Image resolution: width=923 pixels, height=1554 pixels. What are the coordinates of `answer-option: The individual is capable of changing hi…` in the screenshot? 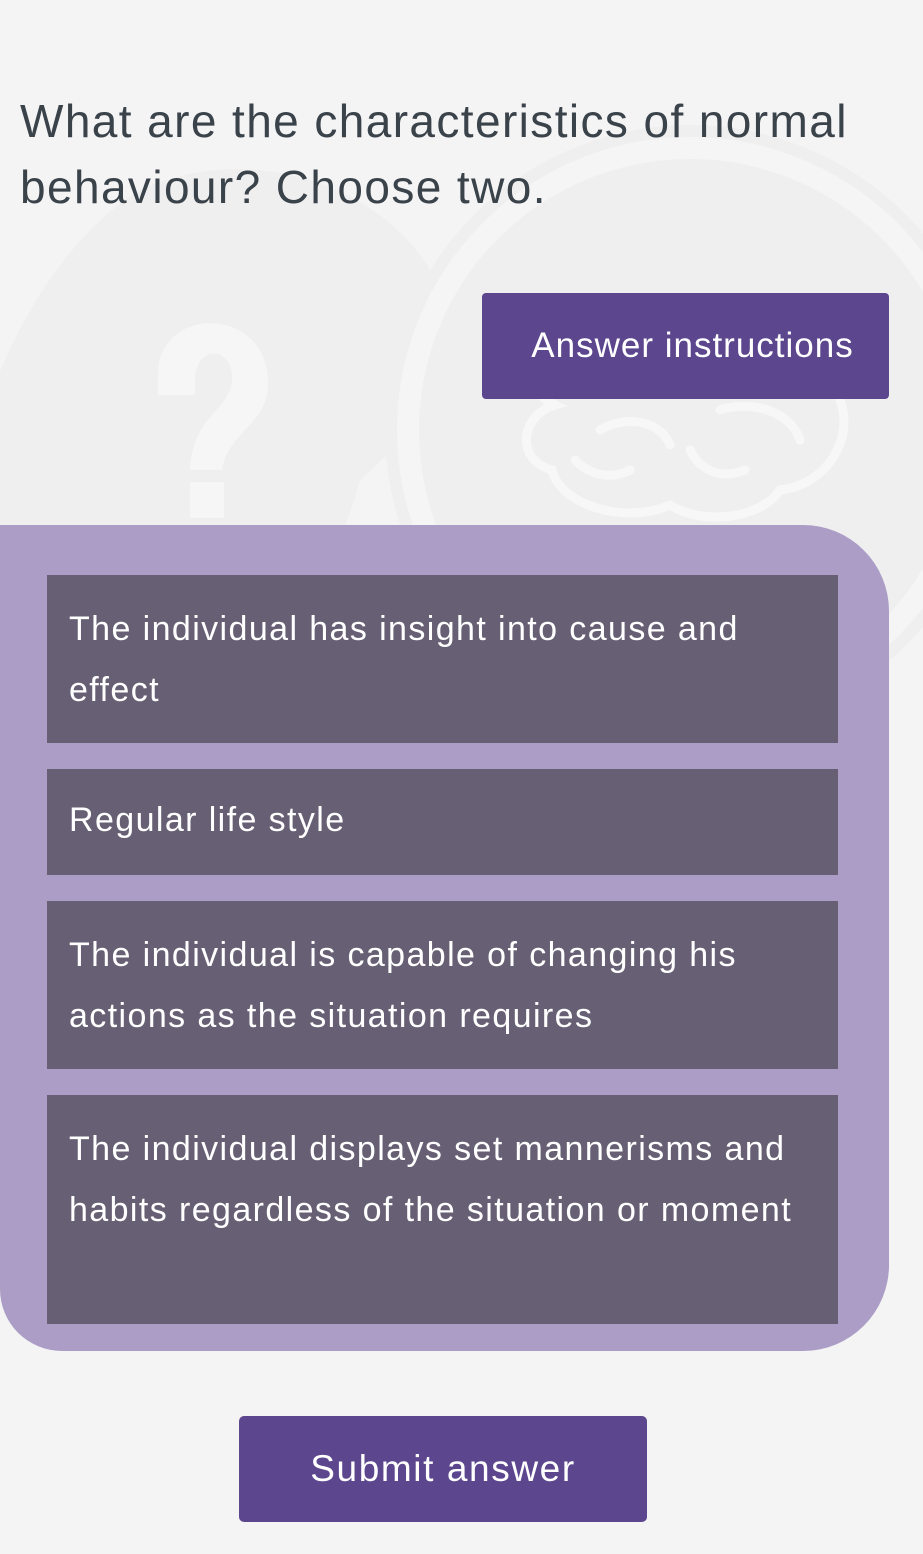 It's located at (442, 985).